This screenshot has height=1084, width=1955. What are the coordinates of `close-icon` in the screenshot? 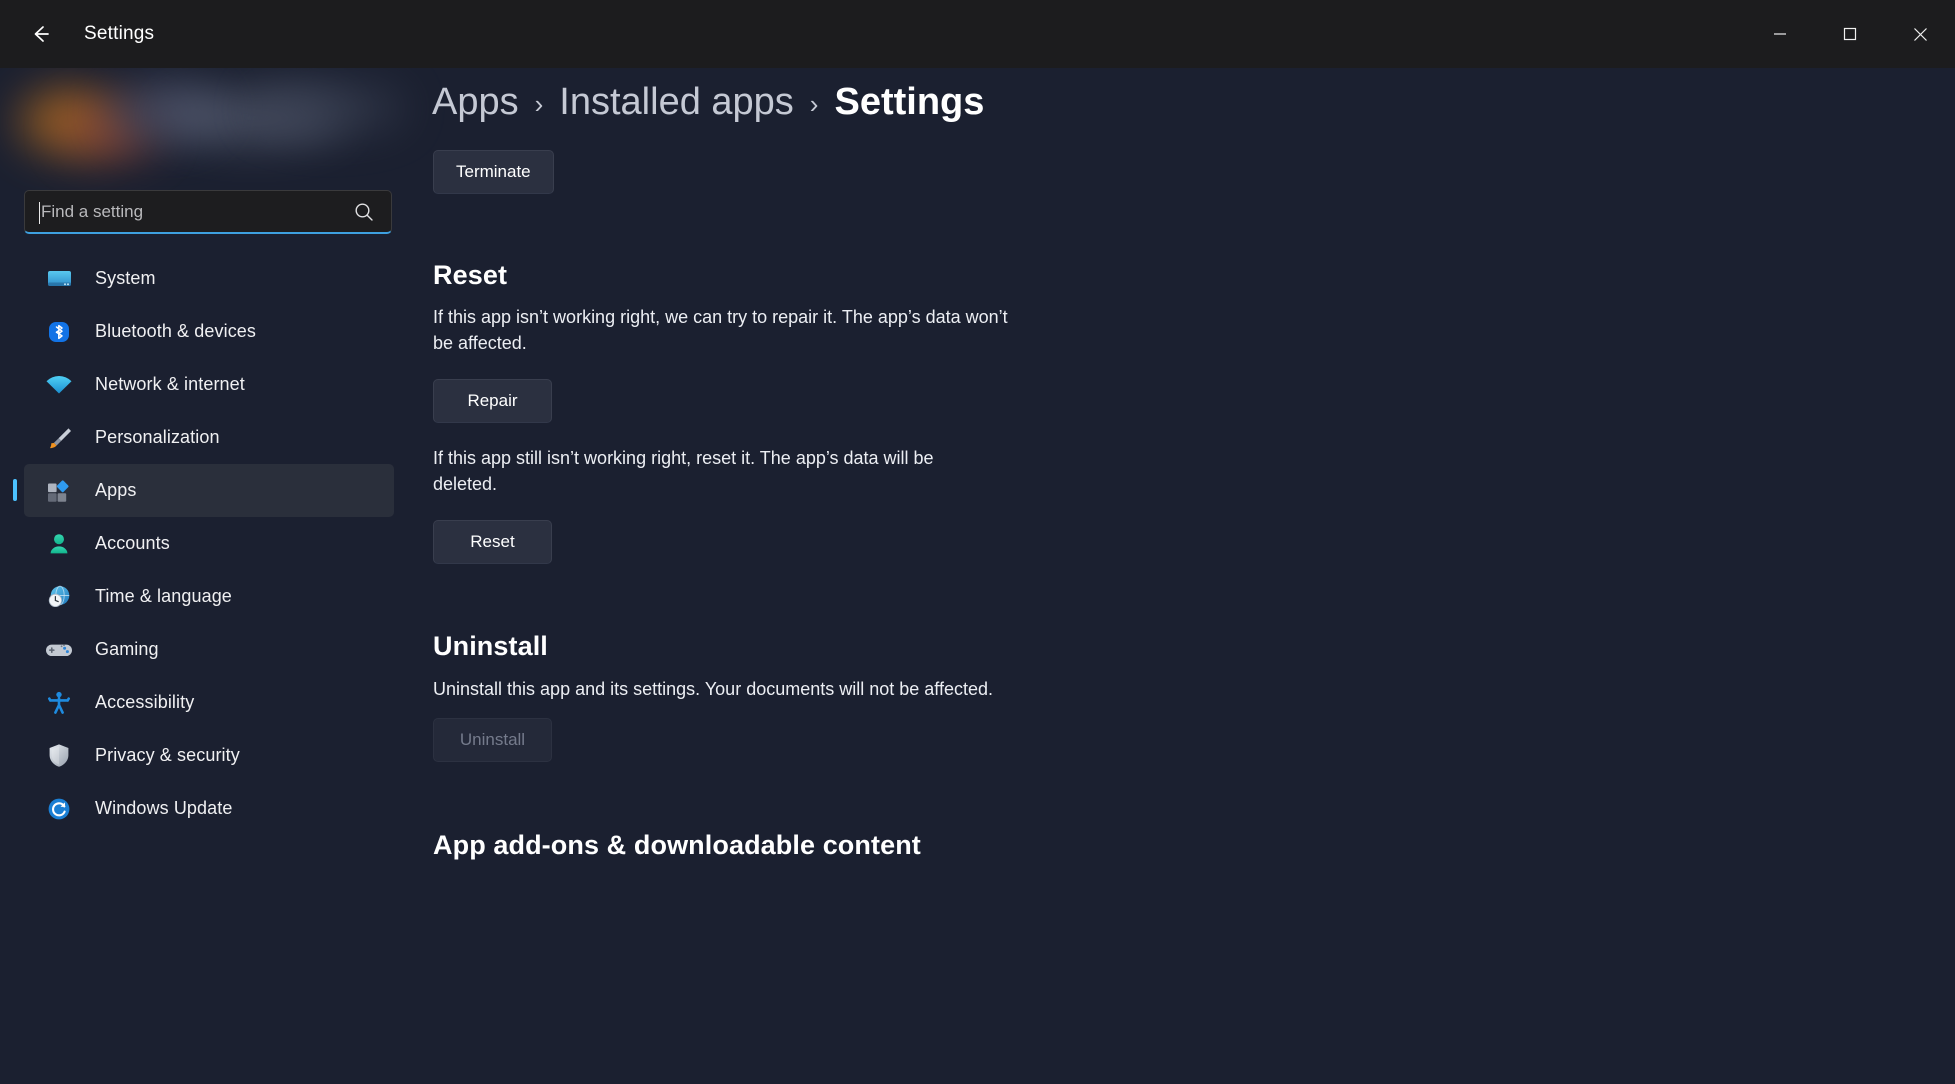 It's located at (1920, 34).